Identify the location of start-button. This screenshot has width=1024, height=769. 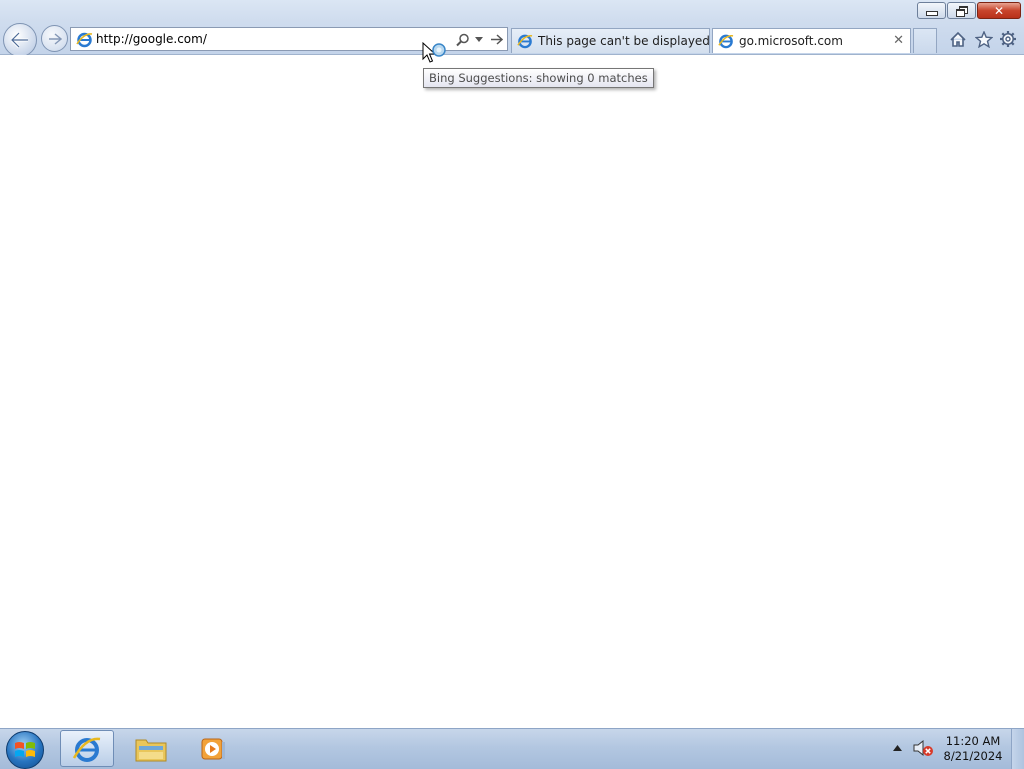
(25, 750).